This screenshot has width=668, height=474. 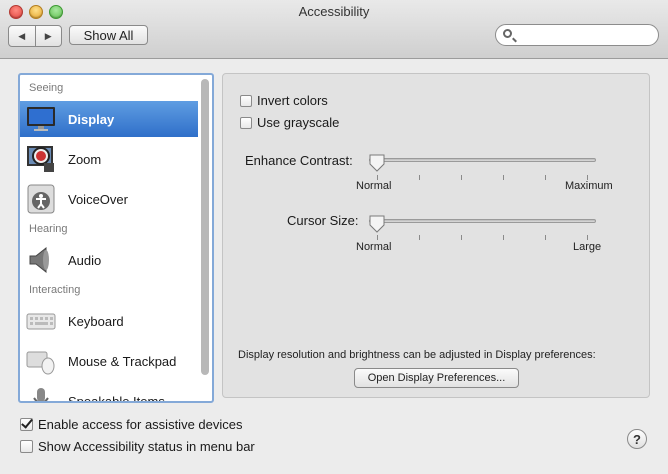 I want to click on sidebar-scrollbar, so click(x=205, y=238).